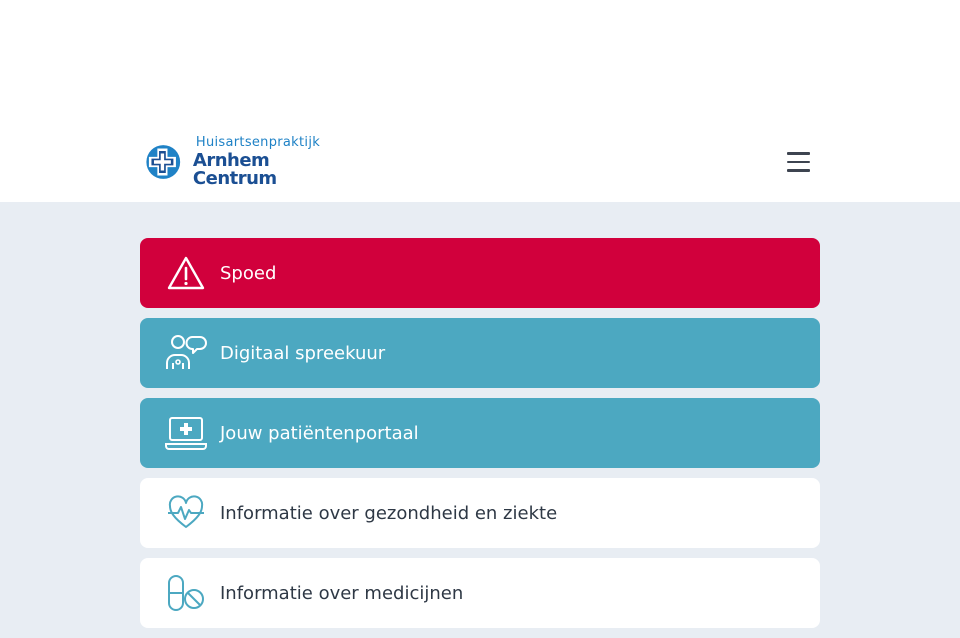 Image resolution: width=960 pixels, height=638 pixels. What do you see at coordinates (258, 142) in the screenshot?
I see `logo-subtitle: Huisartsenpraktijk` at bounding box center [258, 142].